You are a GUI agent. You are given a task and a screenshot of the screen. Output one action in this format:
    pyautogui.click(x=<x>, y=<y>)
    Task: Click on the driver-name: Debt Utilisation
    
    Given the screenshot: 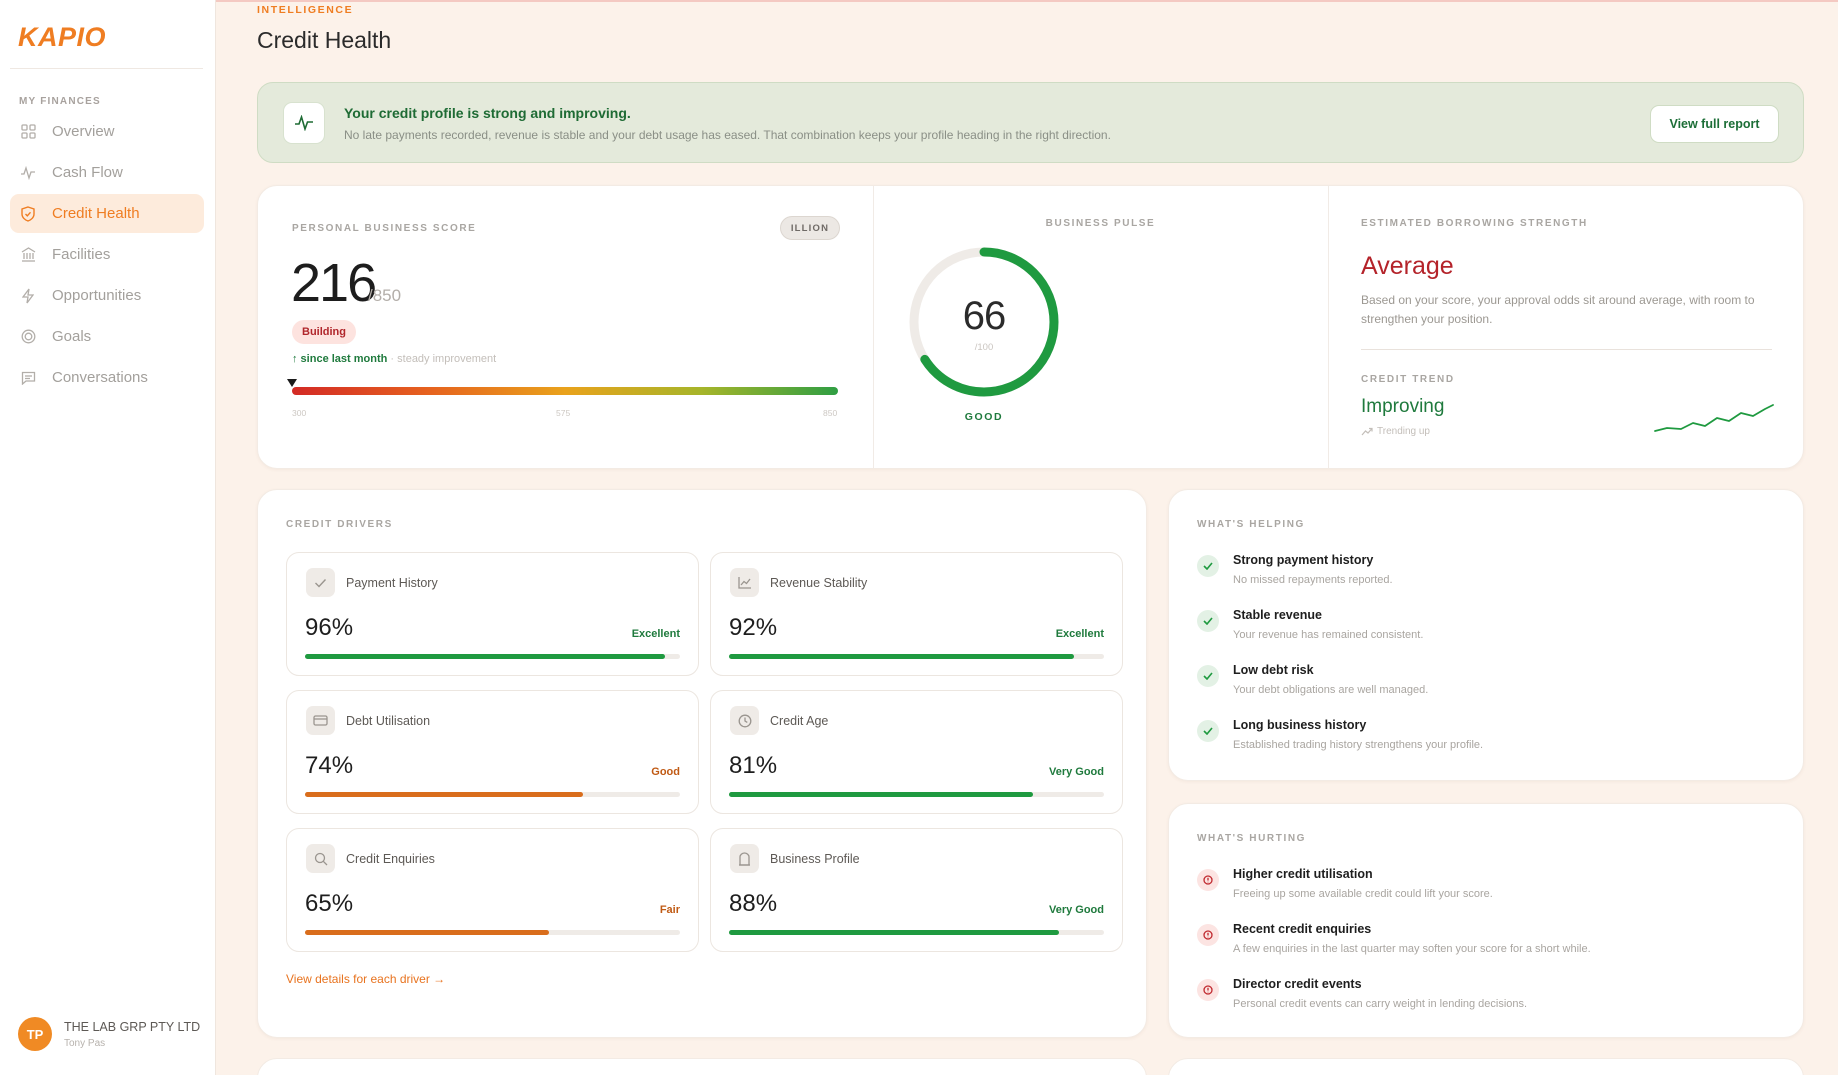 What is the action you would take?
    pyautogui.click(x=388, y=721)
    